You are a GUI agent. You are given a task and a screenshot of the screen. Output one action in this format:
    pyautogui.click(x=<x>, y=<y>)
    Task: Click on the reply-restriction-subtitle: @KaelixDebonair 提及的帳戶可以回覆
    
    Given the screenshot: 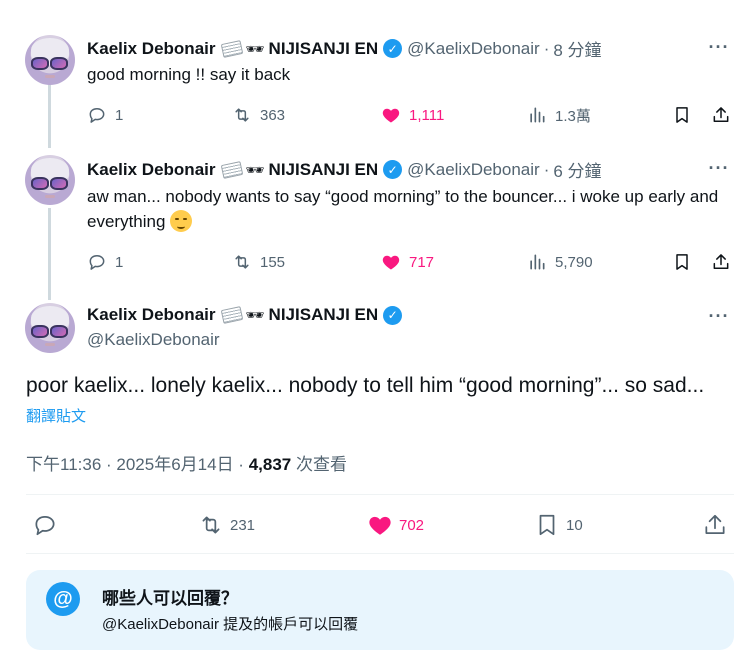 What is the action you would take?
    pyautogui.click(x=230, y=624)
    